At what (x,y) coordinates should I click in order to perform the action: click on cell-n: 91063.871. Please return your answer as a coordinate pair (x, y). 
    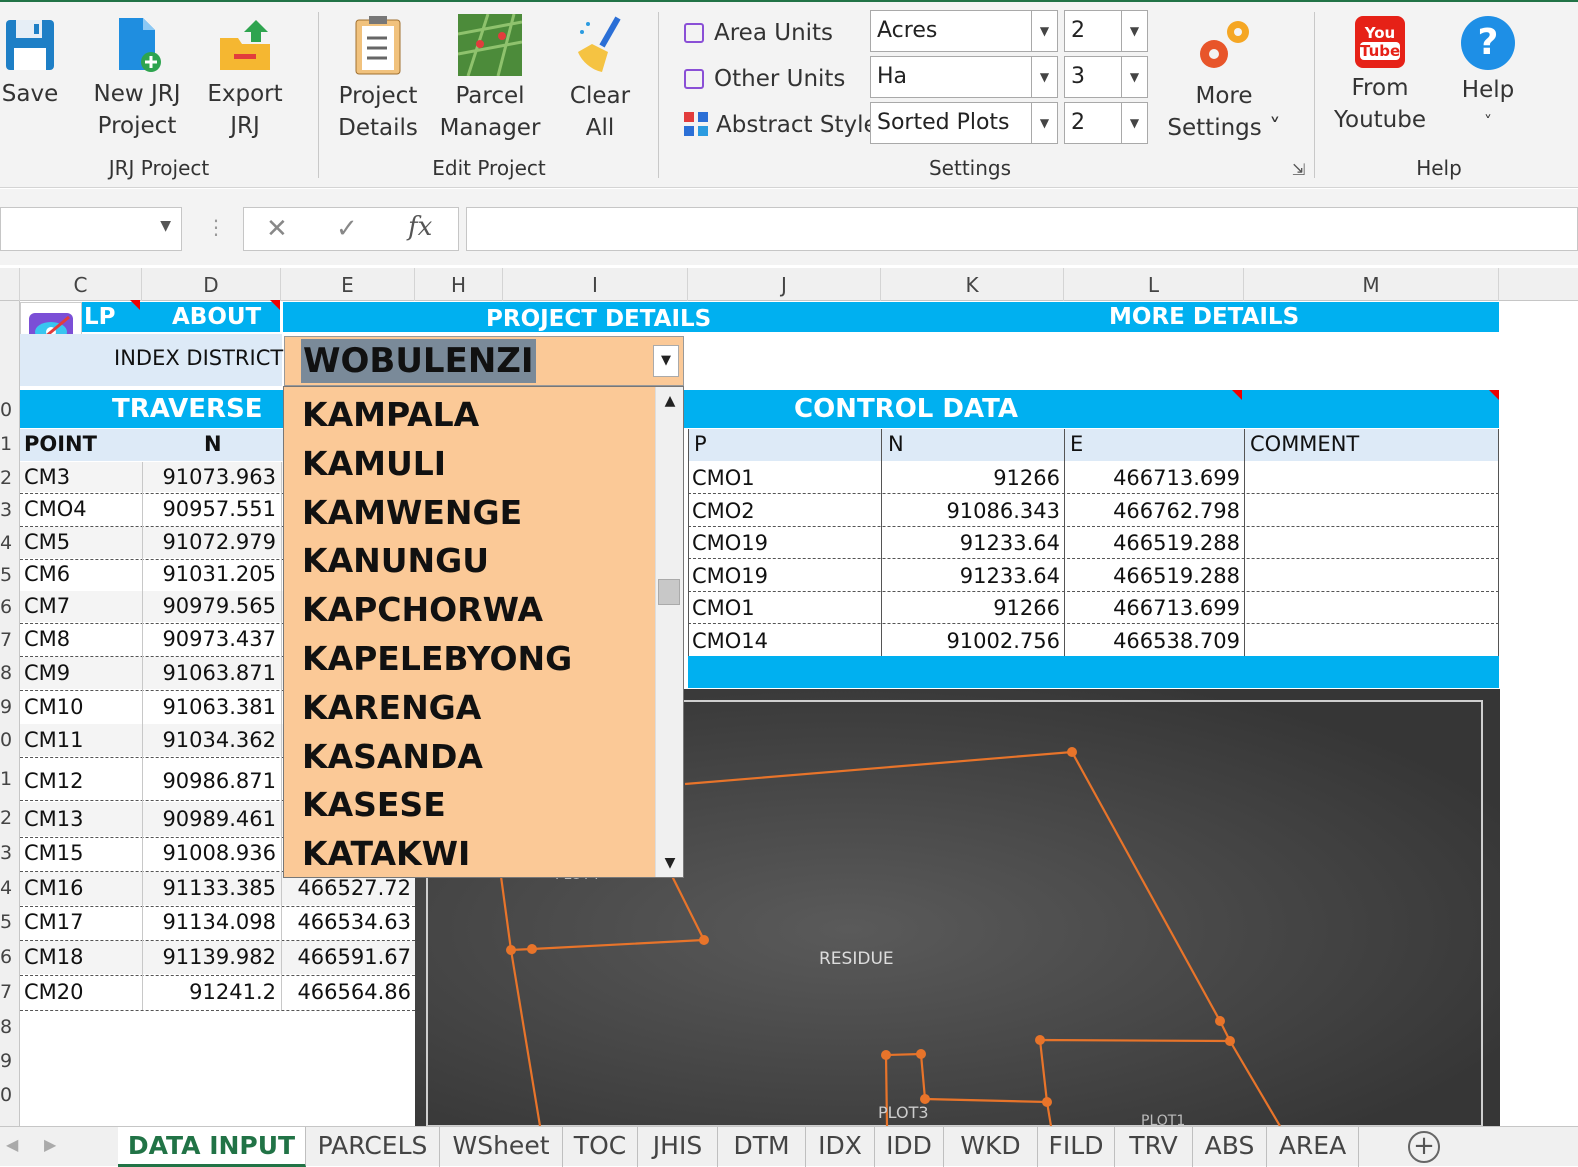
    Looking at the image, I should click on (211, 673).